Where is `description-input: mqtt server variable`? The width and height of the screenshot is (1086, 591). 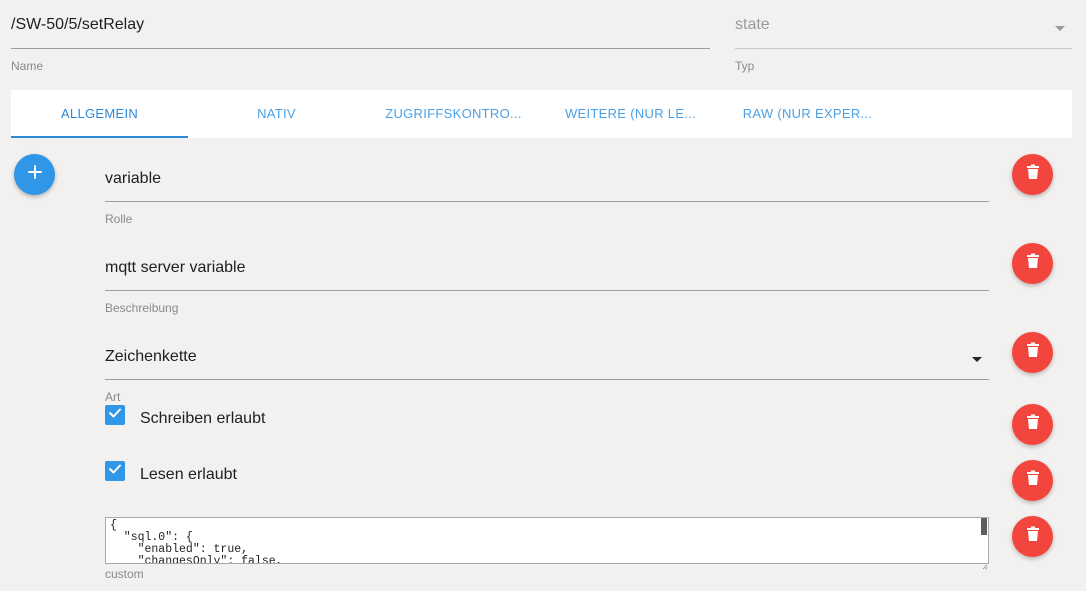 description-input: mqtt server variable is located at coordinates (175, 268).